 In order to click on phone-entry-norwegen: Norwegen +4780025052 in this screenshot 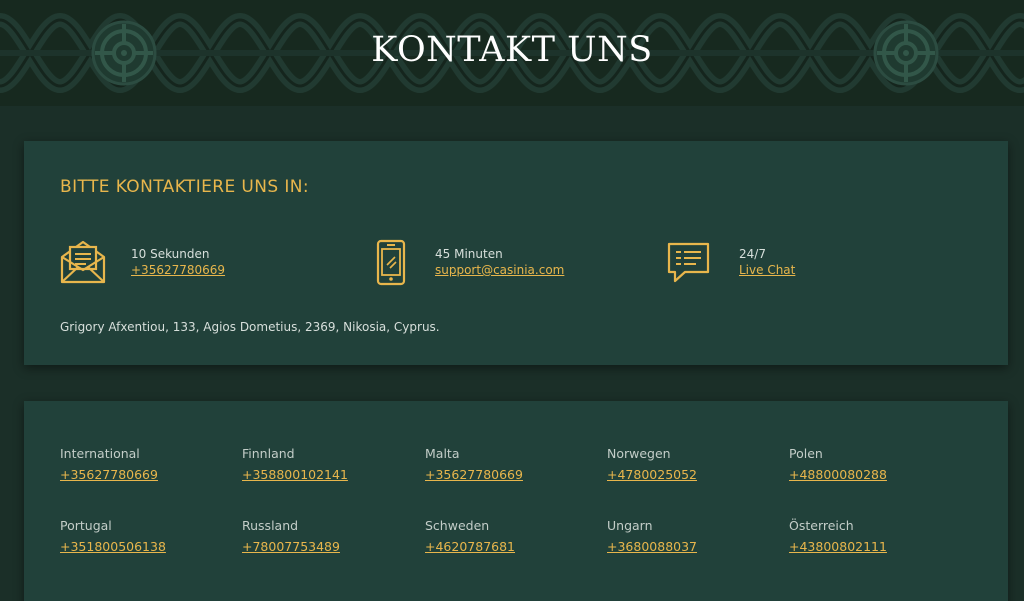, I will do `click(692, 464)`.